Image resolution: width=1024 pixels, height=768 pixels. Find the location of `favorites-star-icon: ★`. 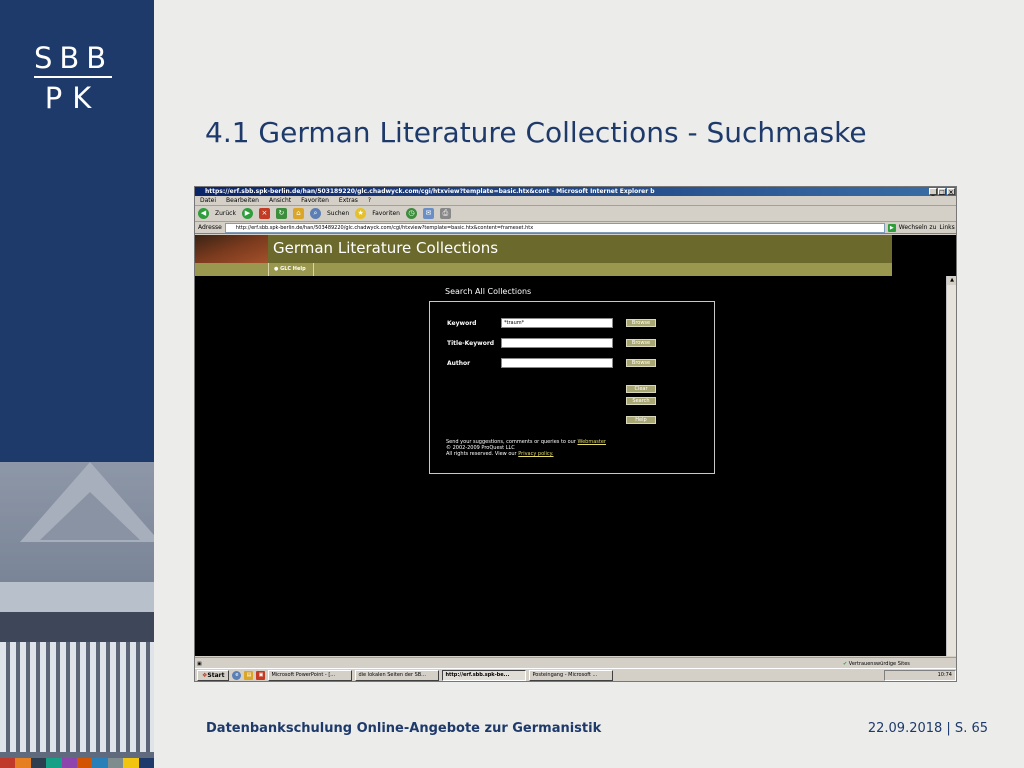

favorites-star-icon: ★ is located at coordinates (361, 213).